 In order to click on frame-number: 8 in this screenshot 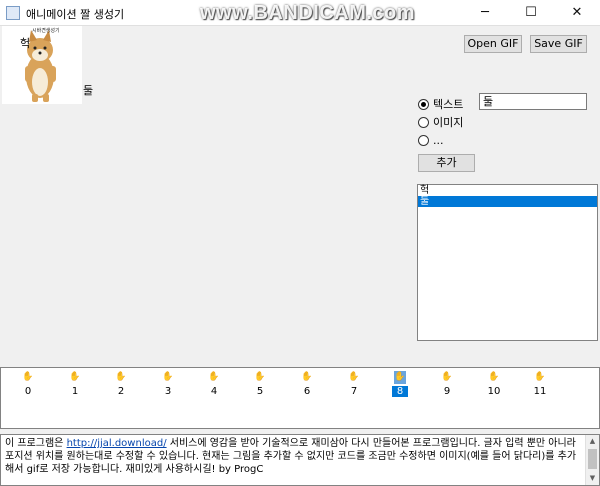, I will do `click(400, 391)`.